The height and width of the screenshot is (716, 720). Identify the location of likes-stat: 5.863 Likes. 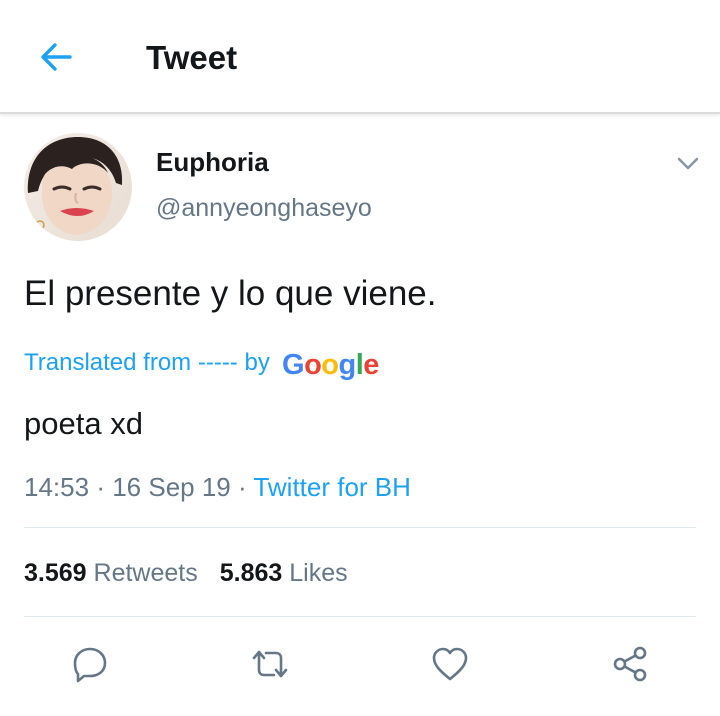
(284, 573).